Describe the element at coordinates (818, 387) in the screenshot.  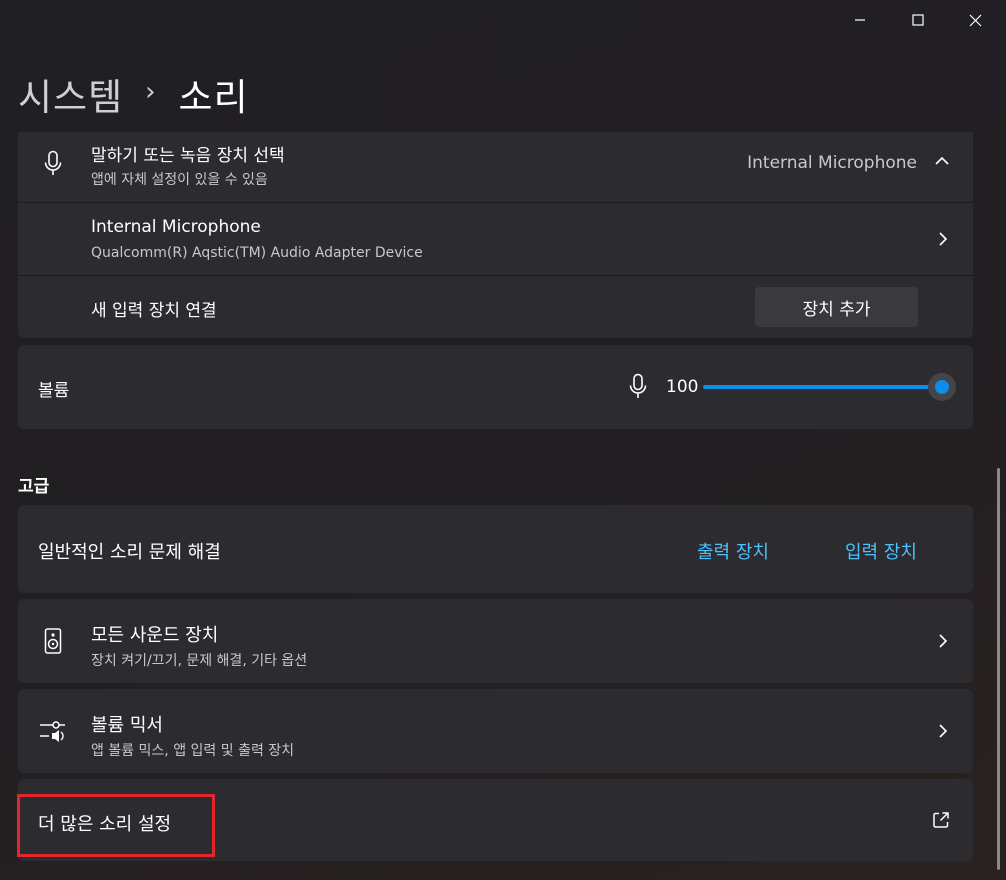
I see `volume-slider-track` at that location.